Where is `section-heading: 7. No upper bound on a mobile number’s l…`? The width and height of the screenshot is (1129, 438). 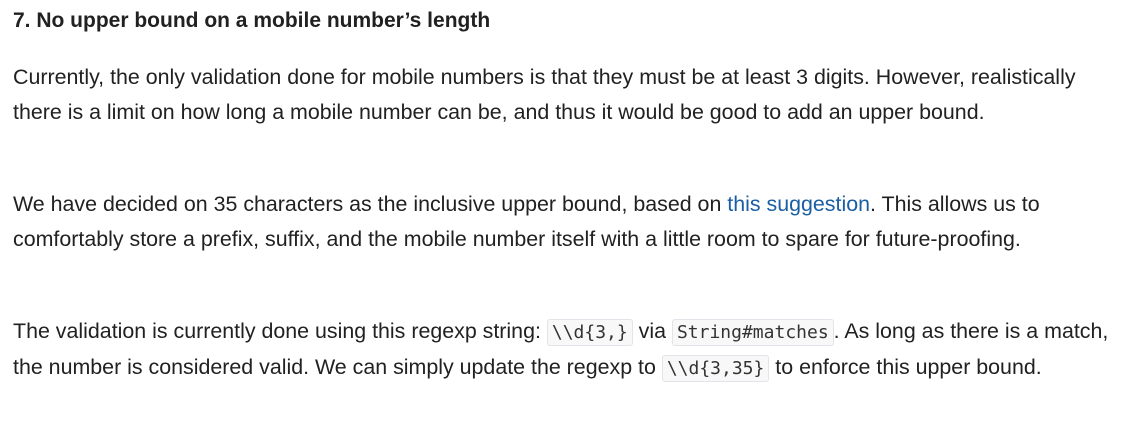
section-heading: 7. No upper bound on a mobile number’s l… is located at coordinates (252, 20).